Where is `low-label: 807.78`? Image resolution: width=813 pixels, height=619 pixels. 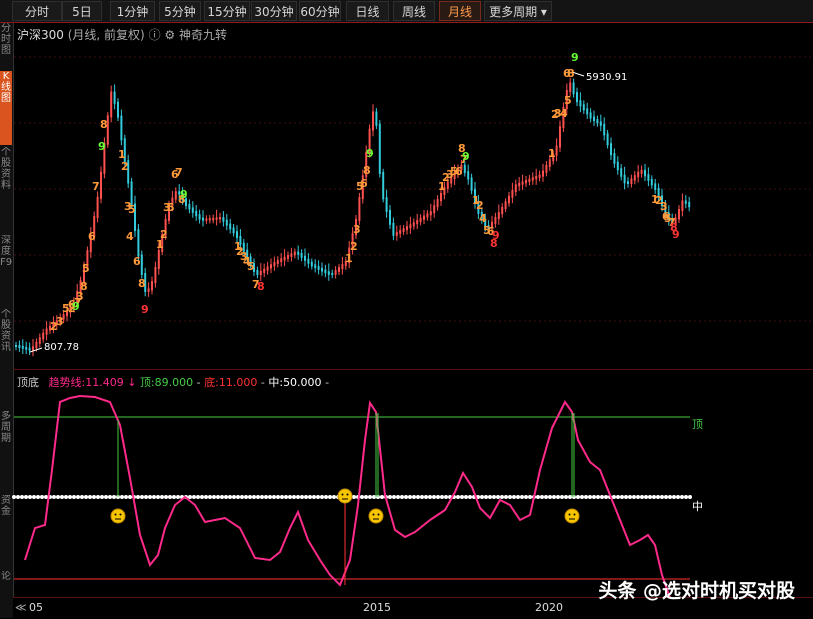
low-label: 807.78 is located at coordinates (61, 347).